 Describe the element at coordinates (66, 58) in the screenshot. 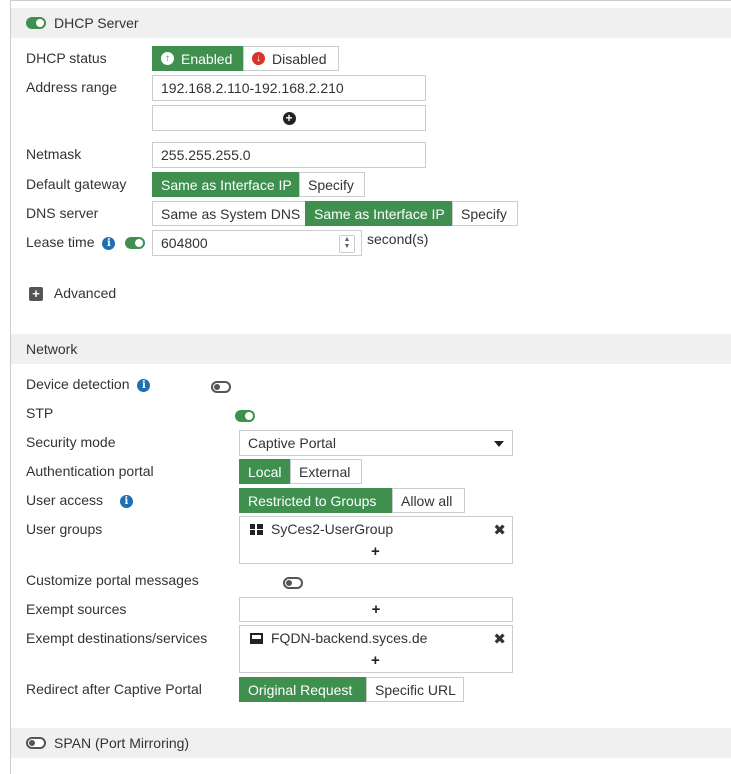

I see `dhcp-status-label: DHCP status` at that location.